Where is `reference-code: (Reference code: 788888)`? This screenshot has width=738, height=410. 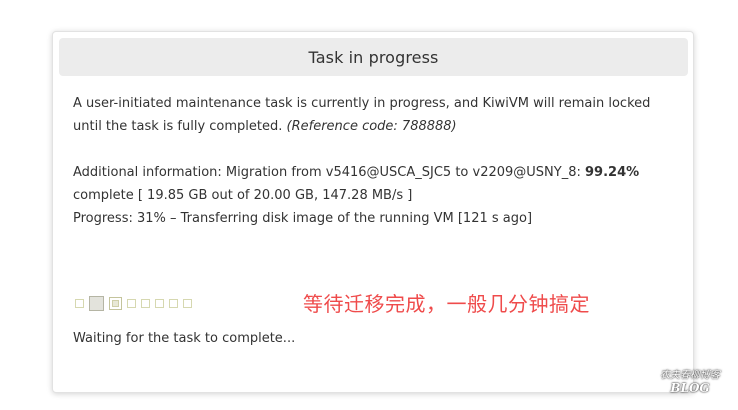
reference-code: (Reference code: 788888) is located at coordinates (371, 126).